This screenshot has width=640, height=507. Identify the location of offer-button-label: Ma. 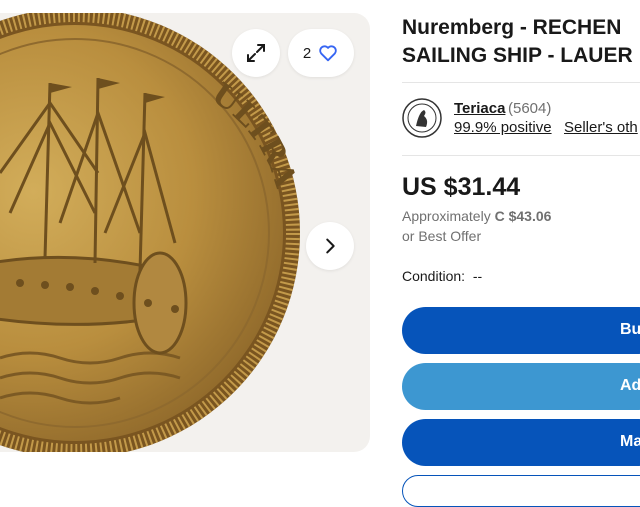
(630, 441).